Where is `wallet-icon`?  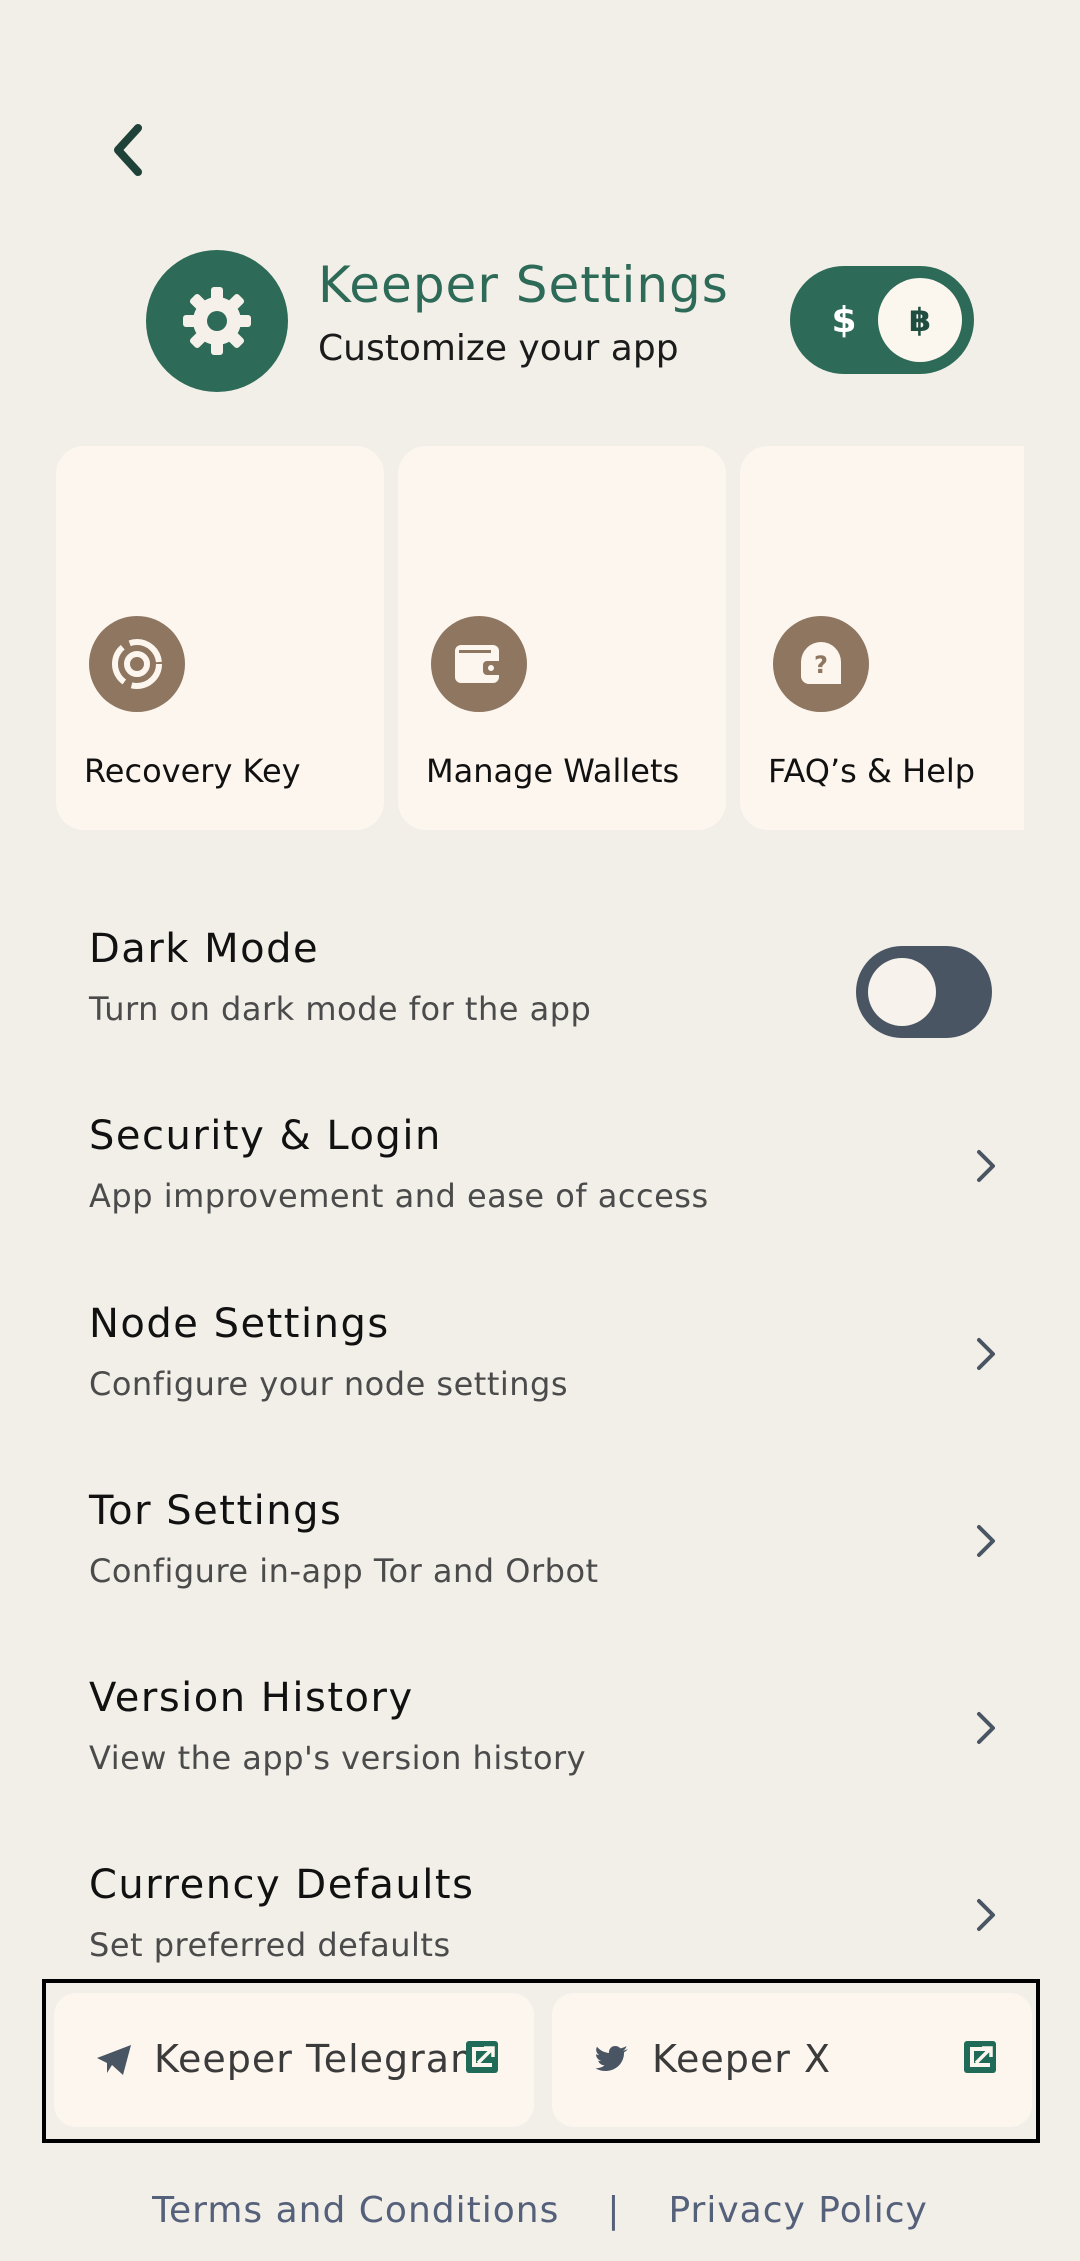
wallet-icon is located at coordinates (479, 664).